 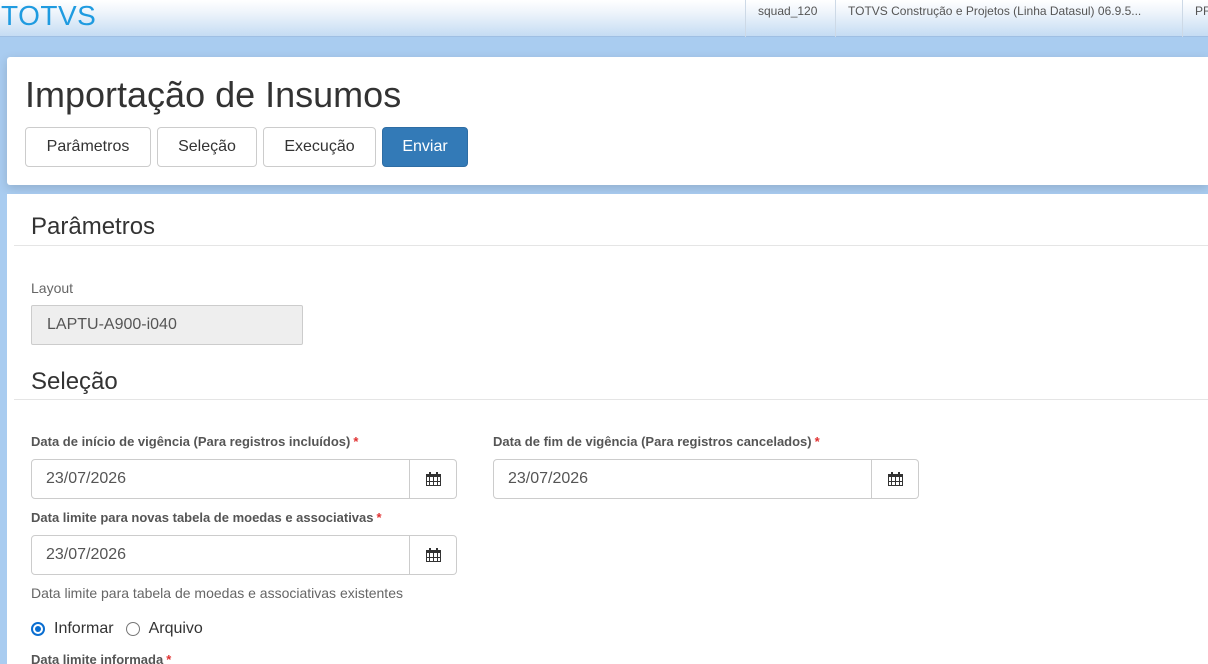 What do you see at coordinates (319, 147) in the screenshot?
I see `execucao-button: Execução` at bounding box center [319, 147].